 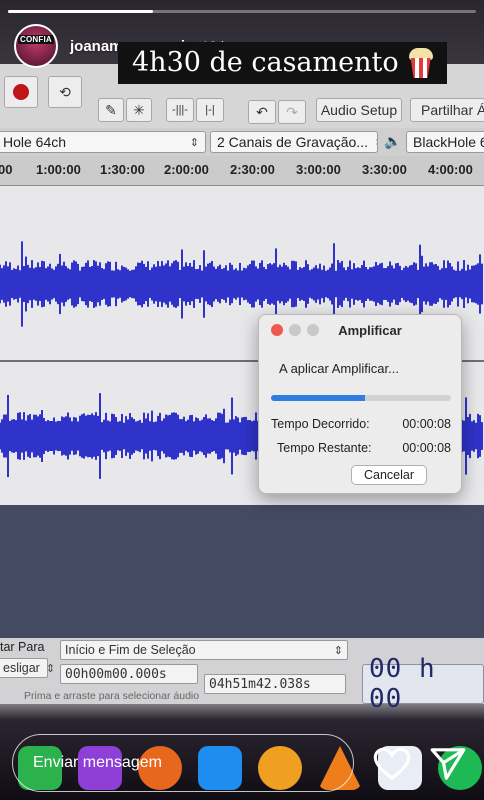 I want to click on multi-tool-button: ✳, so click(x=139, y=110).